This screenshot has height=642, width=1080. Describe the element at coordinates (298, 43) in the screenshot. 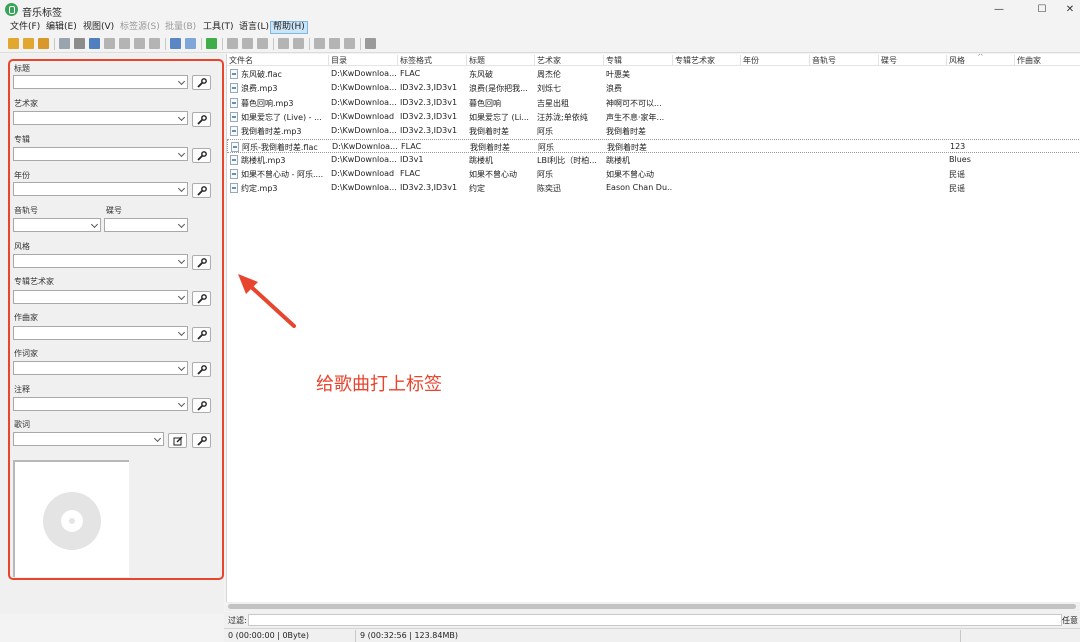

I see `copy-icon` at that location.